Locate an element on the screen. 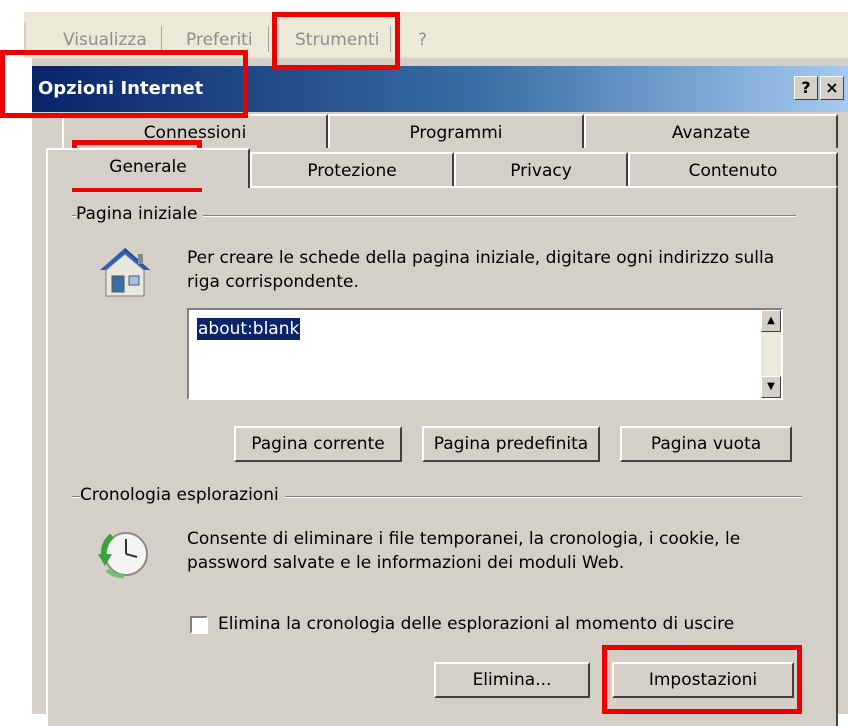 This screenshot has width=848, height=726. highlight-impostazioni is located at coordinates (702, 679).